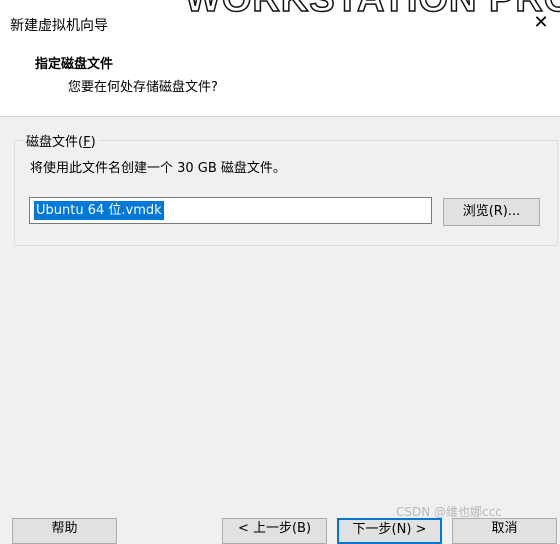 This screenshot has width=560, height=544. I want to click on page-subtitle: 您要在何处存储磁盘文件?, so click(143, 87).